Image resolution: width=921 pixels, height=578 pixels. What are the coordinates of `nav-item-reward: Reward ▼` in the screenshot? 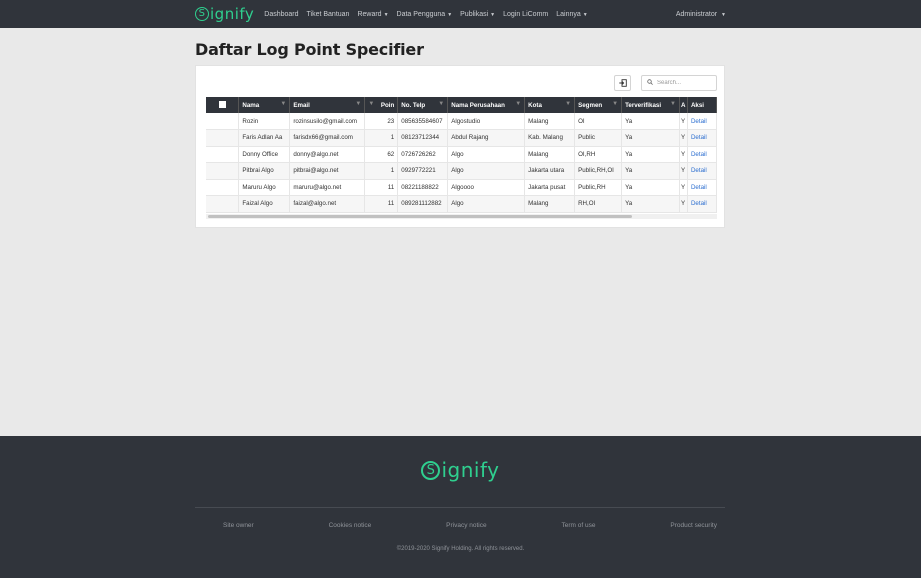 It's located at (372, 14).